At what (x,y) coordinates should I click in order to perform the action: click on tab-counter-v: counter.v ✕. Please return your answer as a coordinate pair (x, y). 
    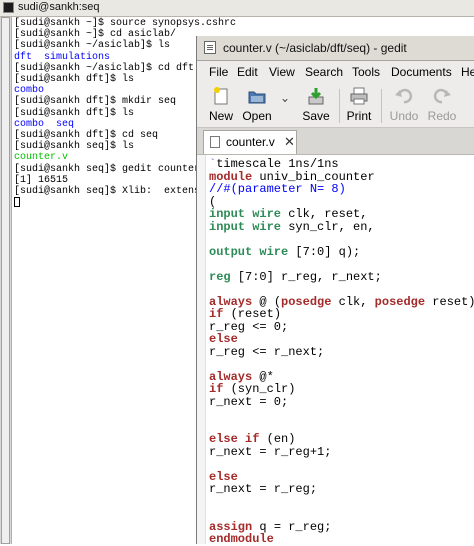
    Looking at the image, I should click on (250, 142).